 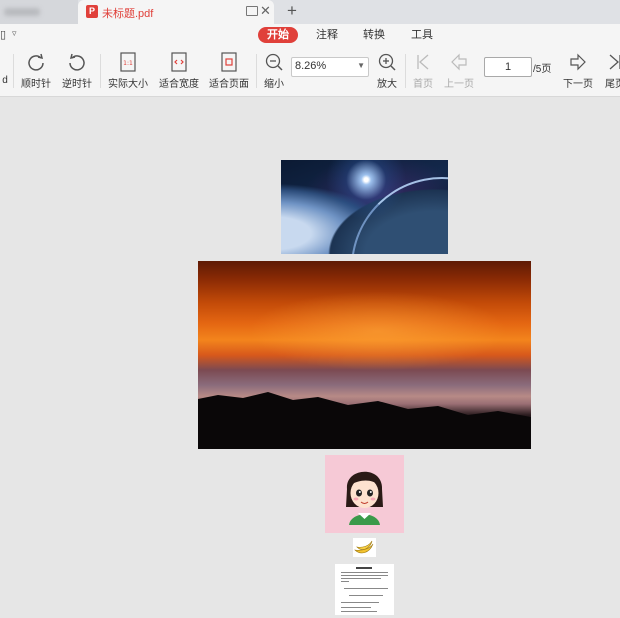 What do you see at coordinates (364, 420) in the screenshot?
I see `mountain-silhouette` at bounding box center [364, 420].